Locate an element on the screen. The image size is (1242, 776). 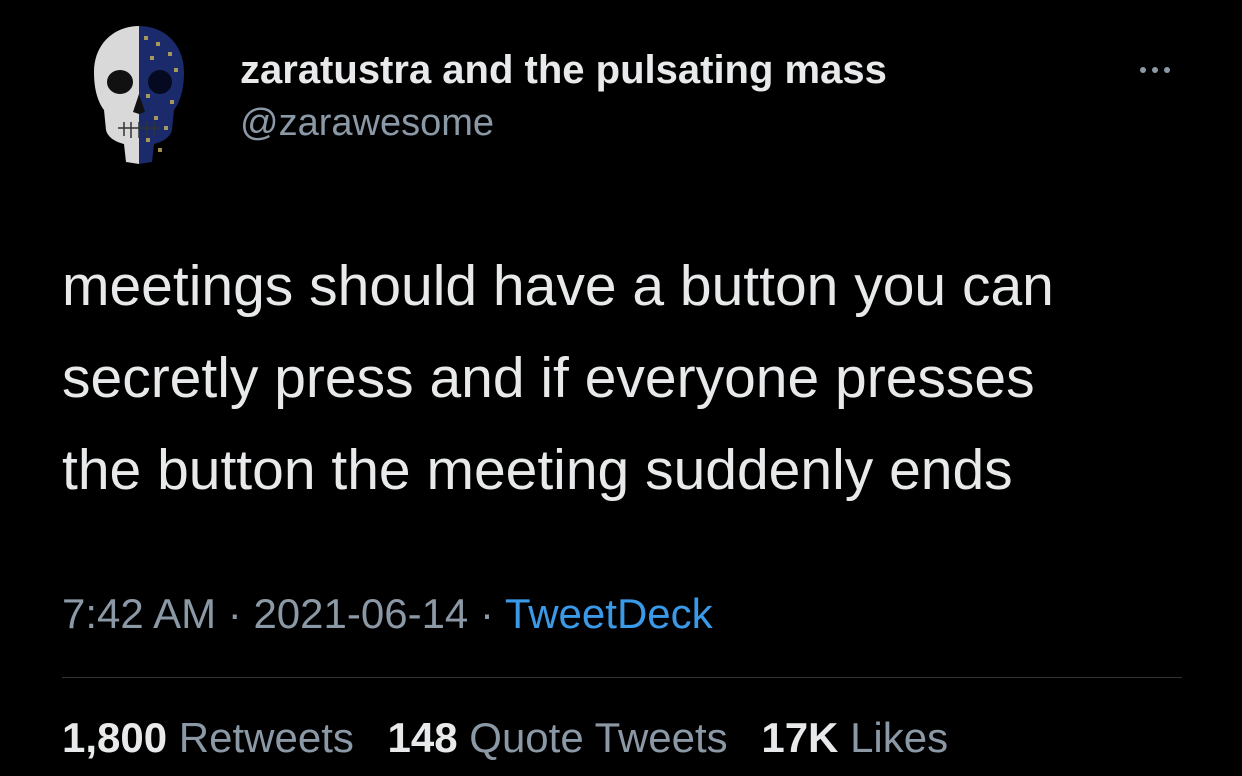
user-avatar is located at coordinates (139, 95).